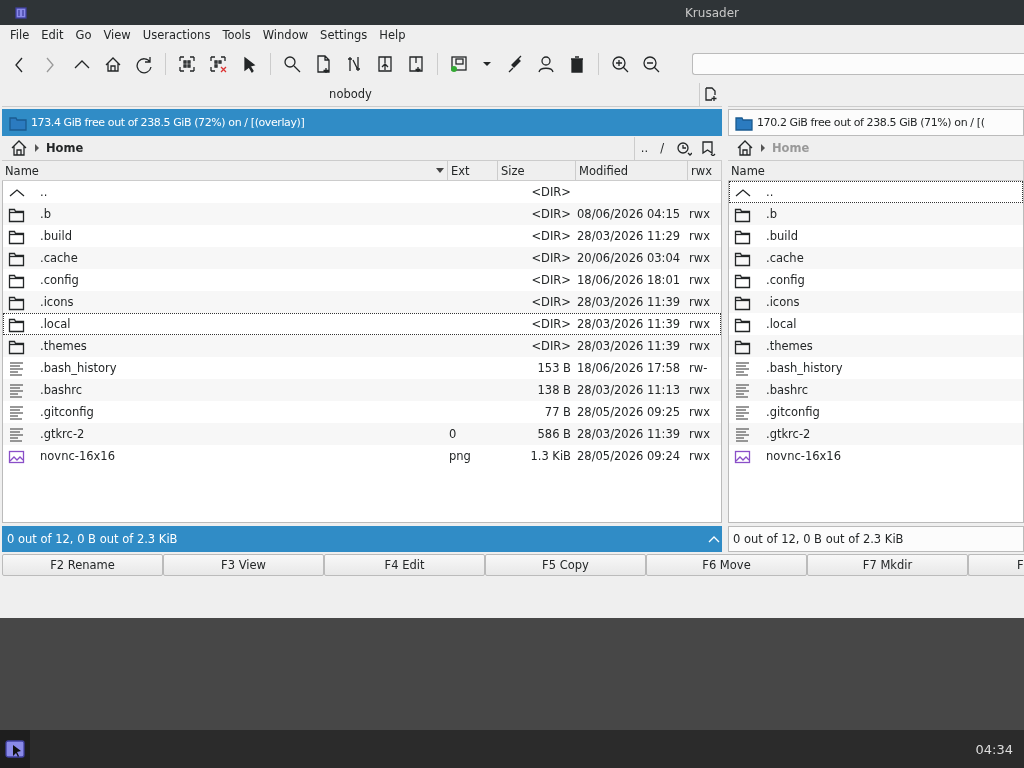  What do you see at coordinates (15, 749) in the screenshot?
I see `taskbar-app-button` at bounding box center [15, 749].